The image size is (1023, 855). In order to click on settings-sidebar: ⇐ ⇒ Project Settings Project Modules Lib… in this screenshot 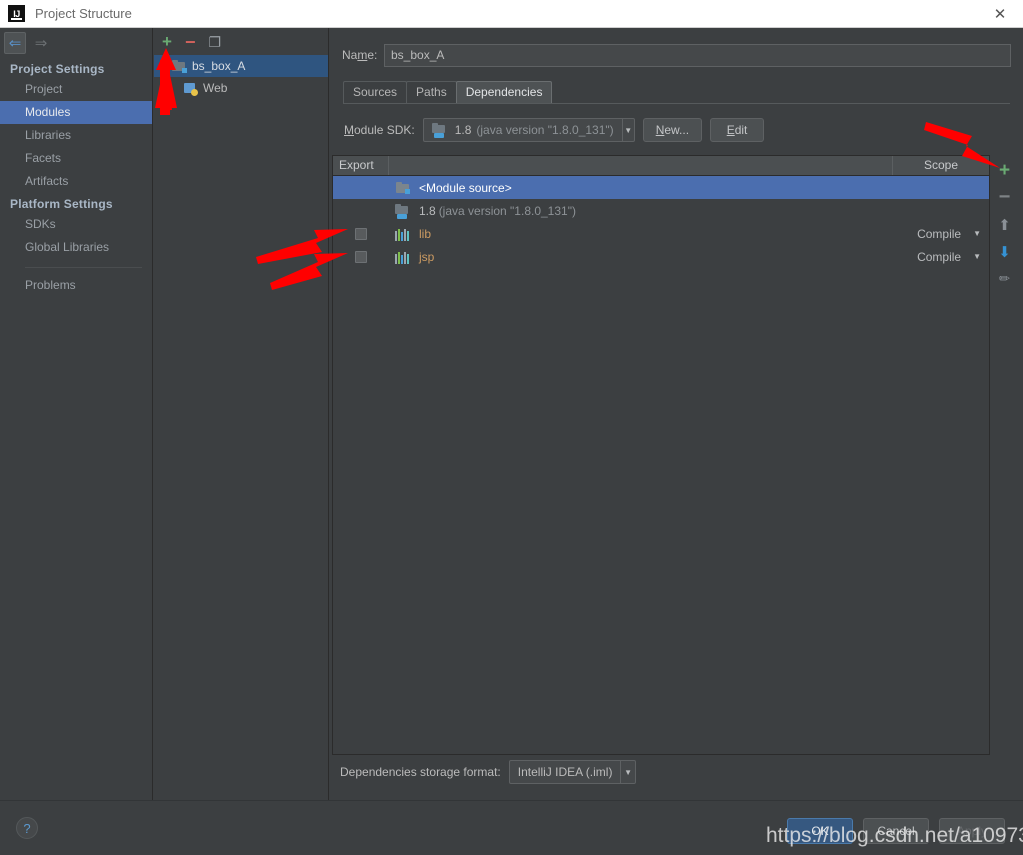, I will do `click(76, 414)`.